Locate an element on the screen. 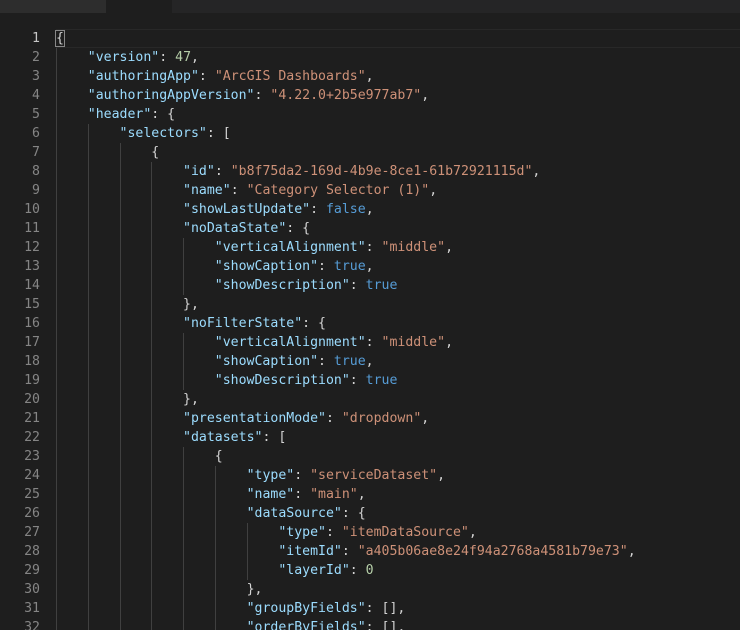 The image size is (740, 630). line-number: 1 is located at coordinates (36, 38).